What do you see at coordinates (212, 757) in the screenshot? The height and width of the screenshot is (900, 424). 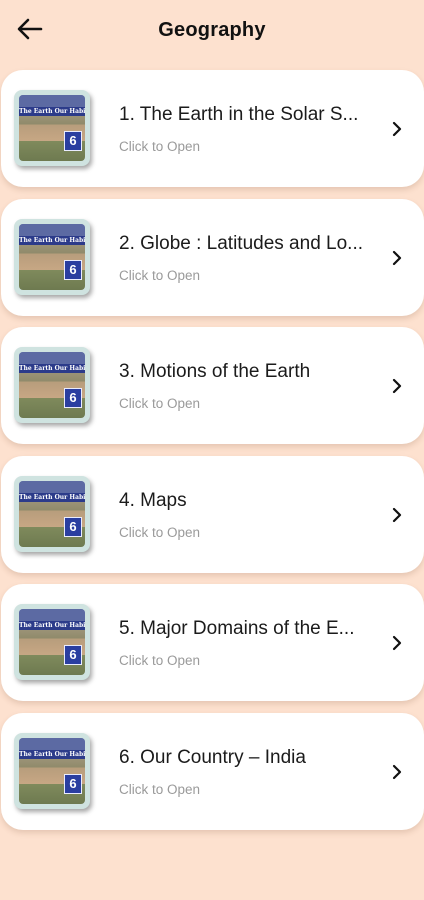 I see `chapter-title: 6. Our Country – India` at bounding box center [212, 757].